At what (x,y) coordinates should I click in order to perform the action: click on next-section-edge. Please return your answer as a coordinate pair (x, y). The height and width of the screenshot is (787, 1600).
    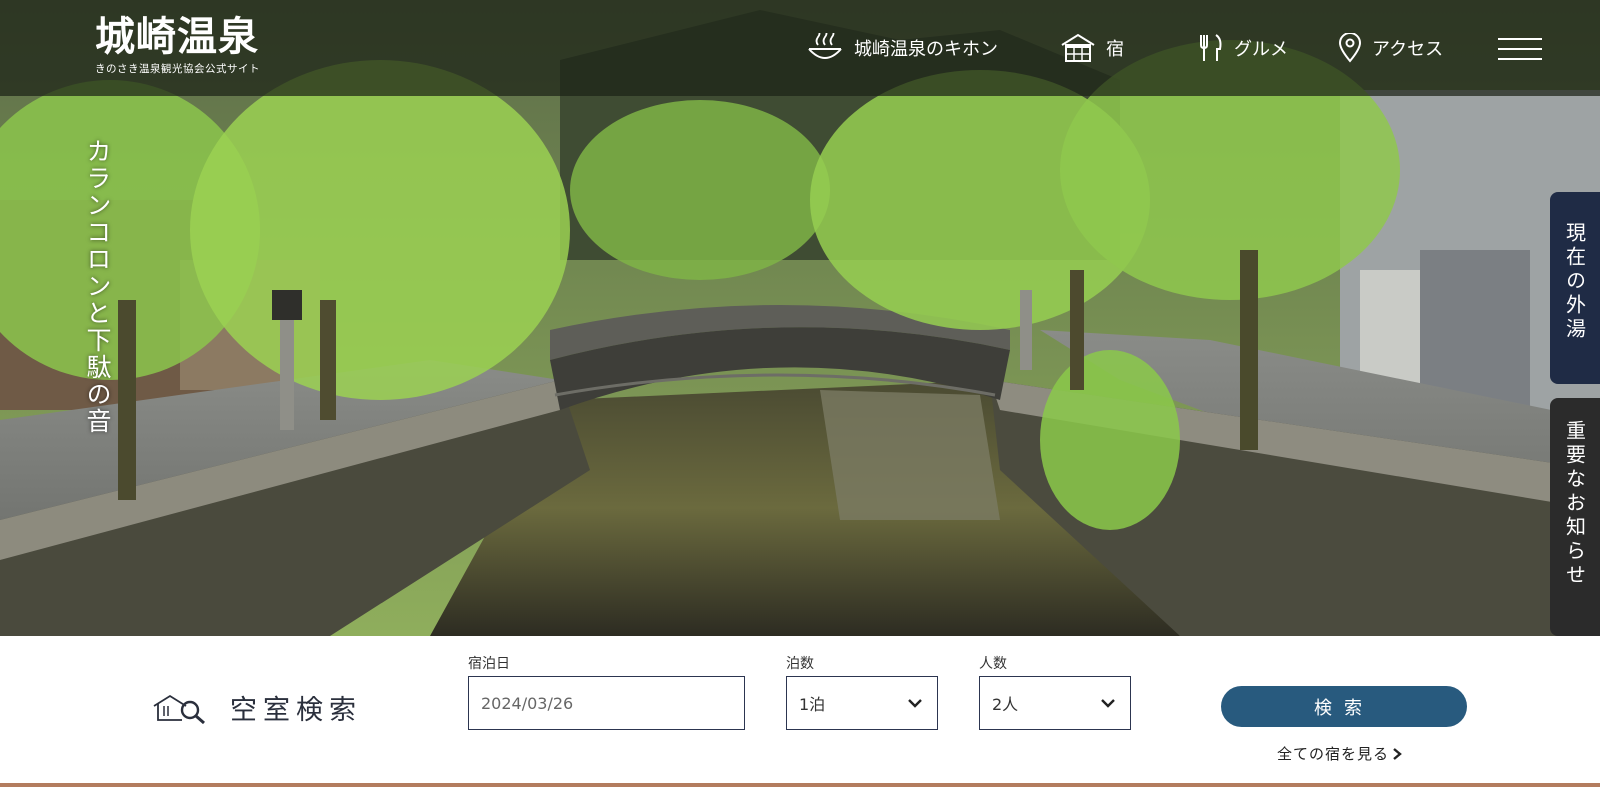
    Looking at the image, I should click on (800, 785).